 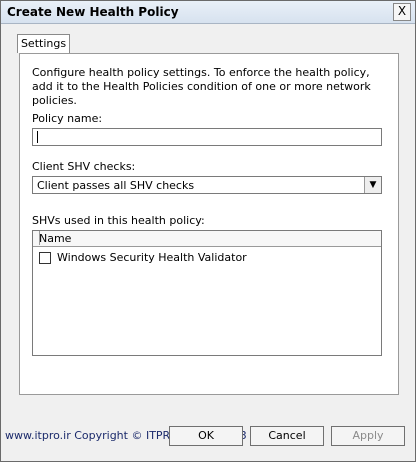 I want to click on list-item: Windows Security Health Validator, so click(x=143, y=257).